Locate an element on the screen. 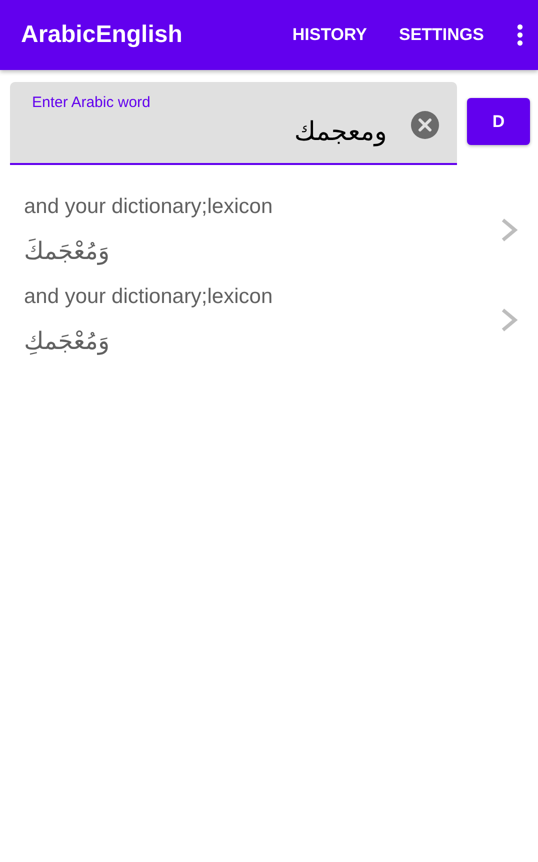 The width and height of the screenshot is (538, 862). arabic-word: وَمُعْجَمكِ is located at coordinates (67, 341).